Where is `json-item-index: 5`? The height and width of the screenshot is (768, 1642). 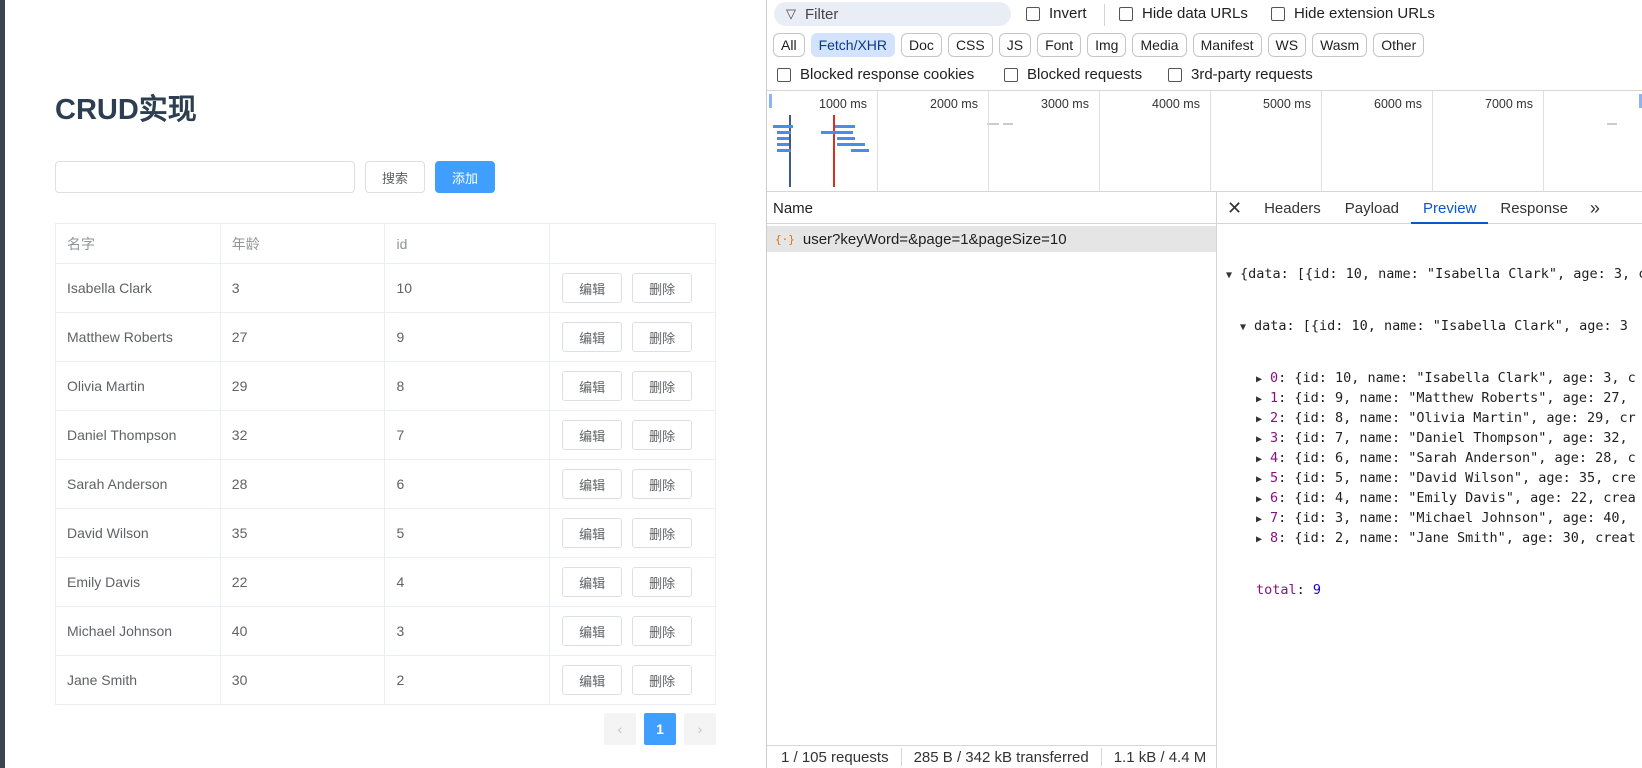
json-item-index: 5 is located at coordinates (1274, 478).